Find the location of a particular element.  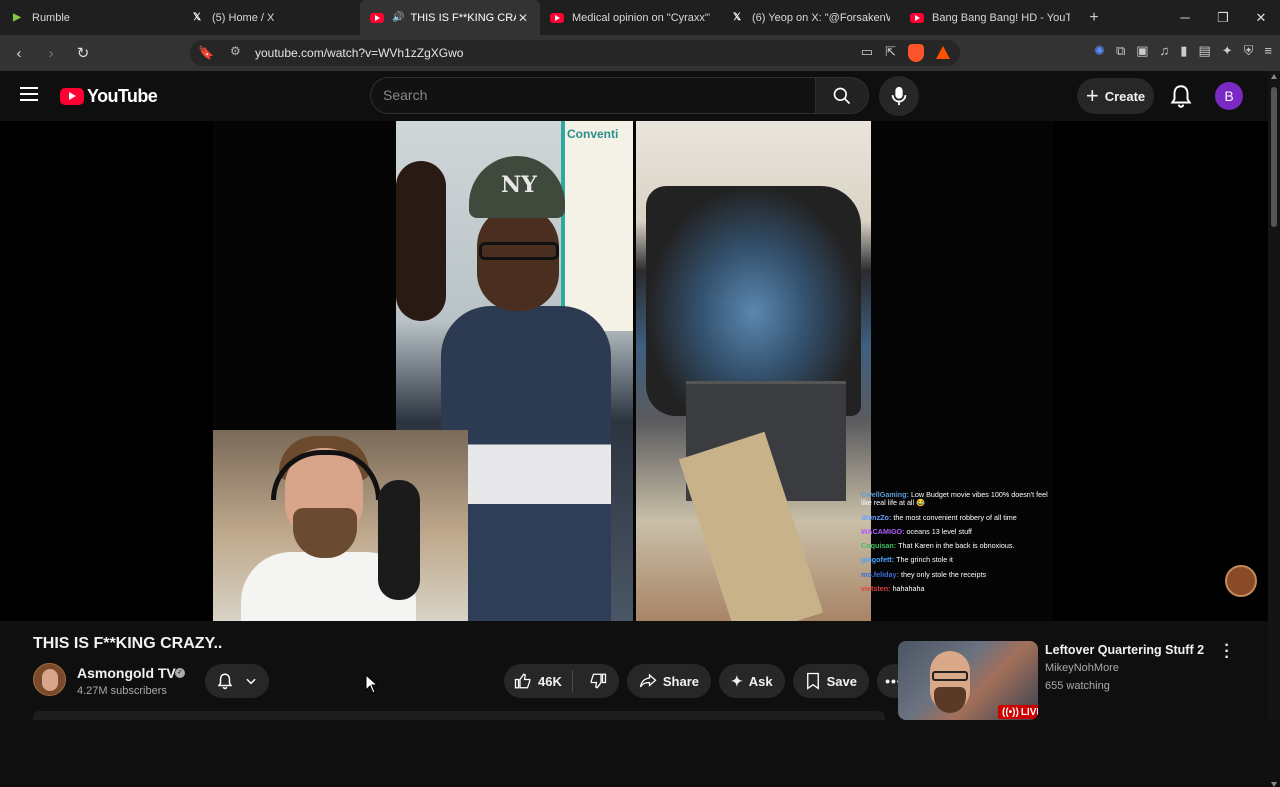

create-button: + Create is located at coordinates (1115, 96).